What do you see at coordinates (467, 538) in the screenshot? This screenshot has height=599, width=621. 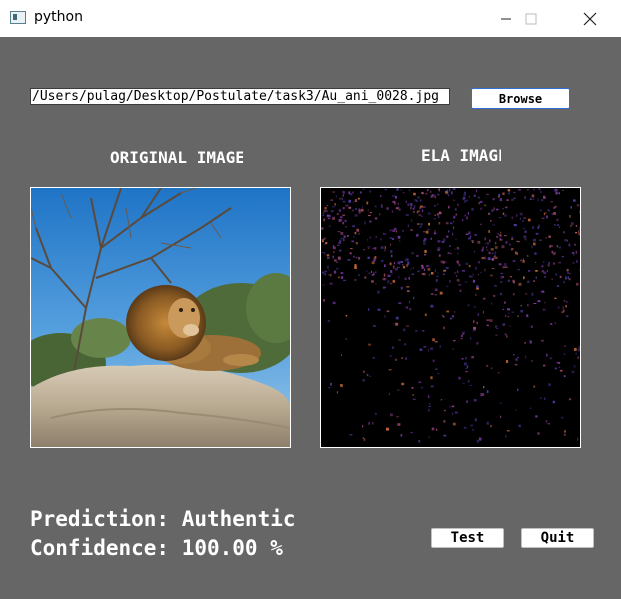 I see `test-button: Test` at bounding box center [467, 538].